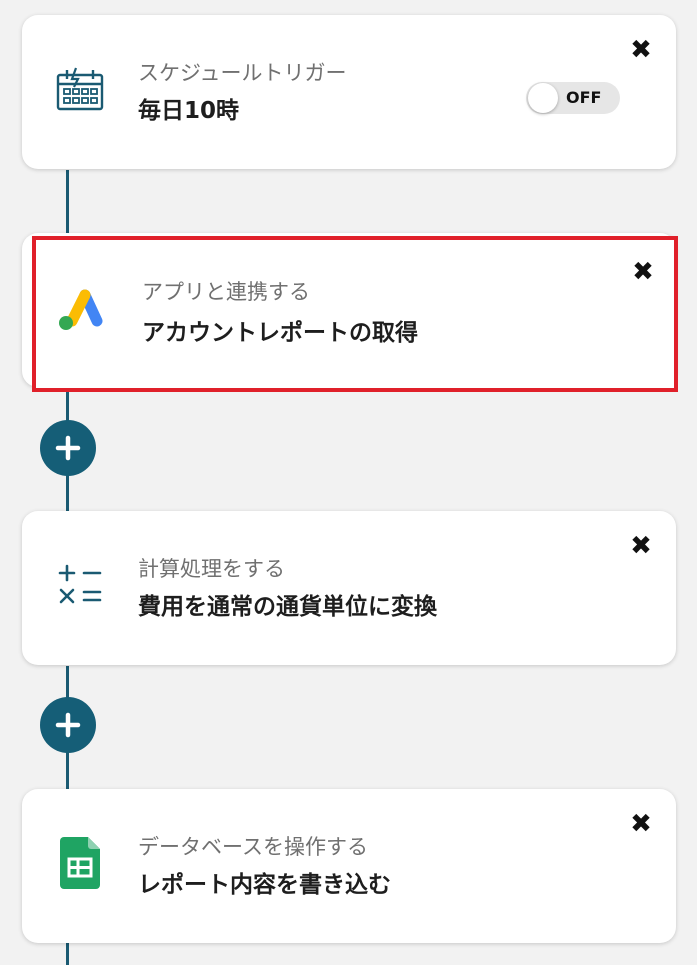 The width and height of the screenshot is (697, 965). What do you see at coordinates (80, 863) in the screenshot?
I see `google-sheets-icon` at bounding box center [80, 863].